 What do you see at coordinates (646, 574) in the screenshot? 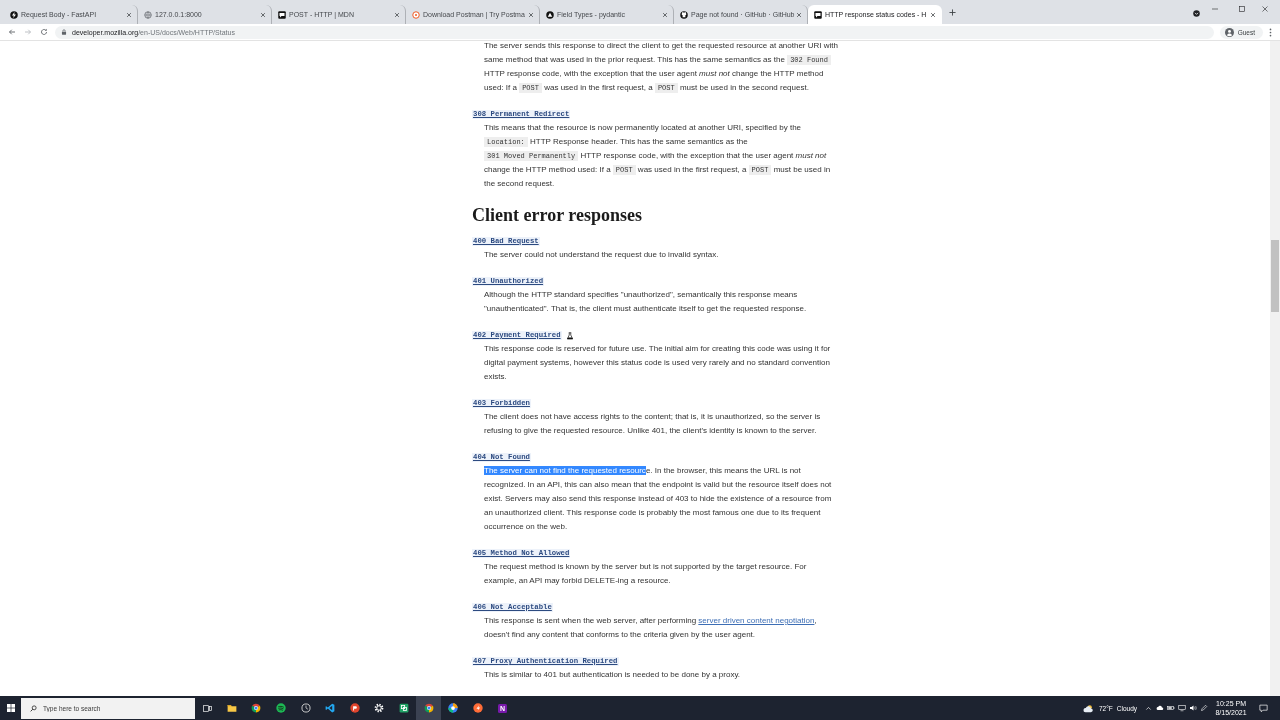
I see `description-text: The request method is known by the server but is not supported by the target resource. For example, an API may forbid DELETE-ing a resource.` at bounding box center [646, 574].